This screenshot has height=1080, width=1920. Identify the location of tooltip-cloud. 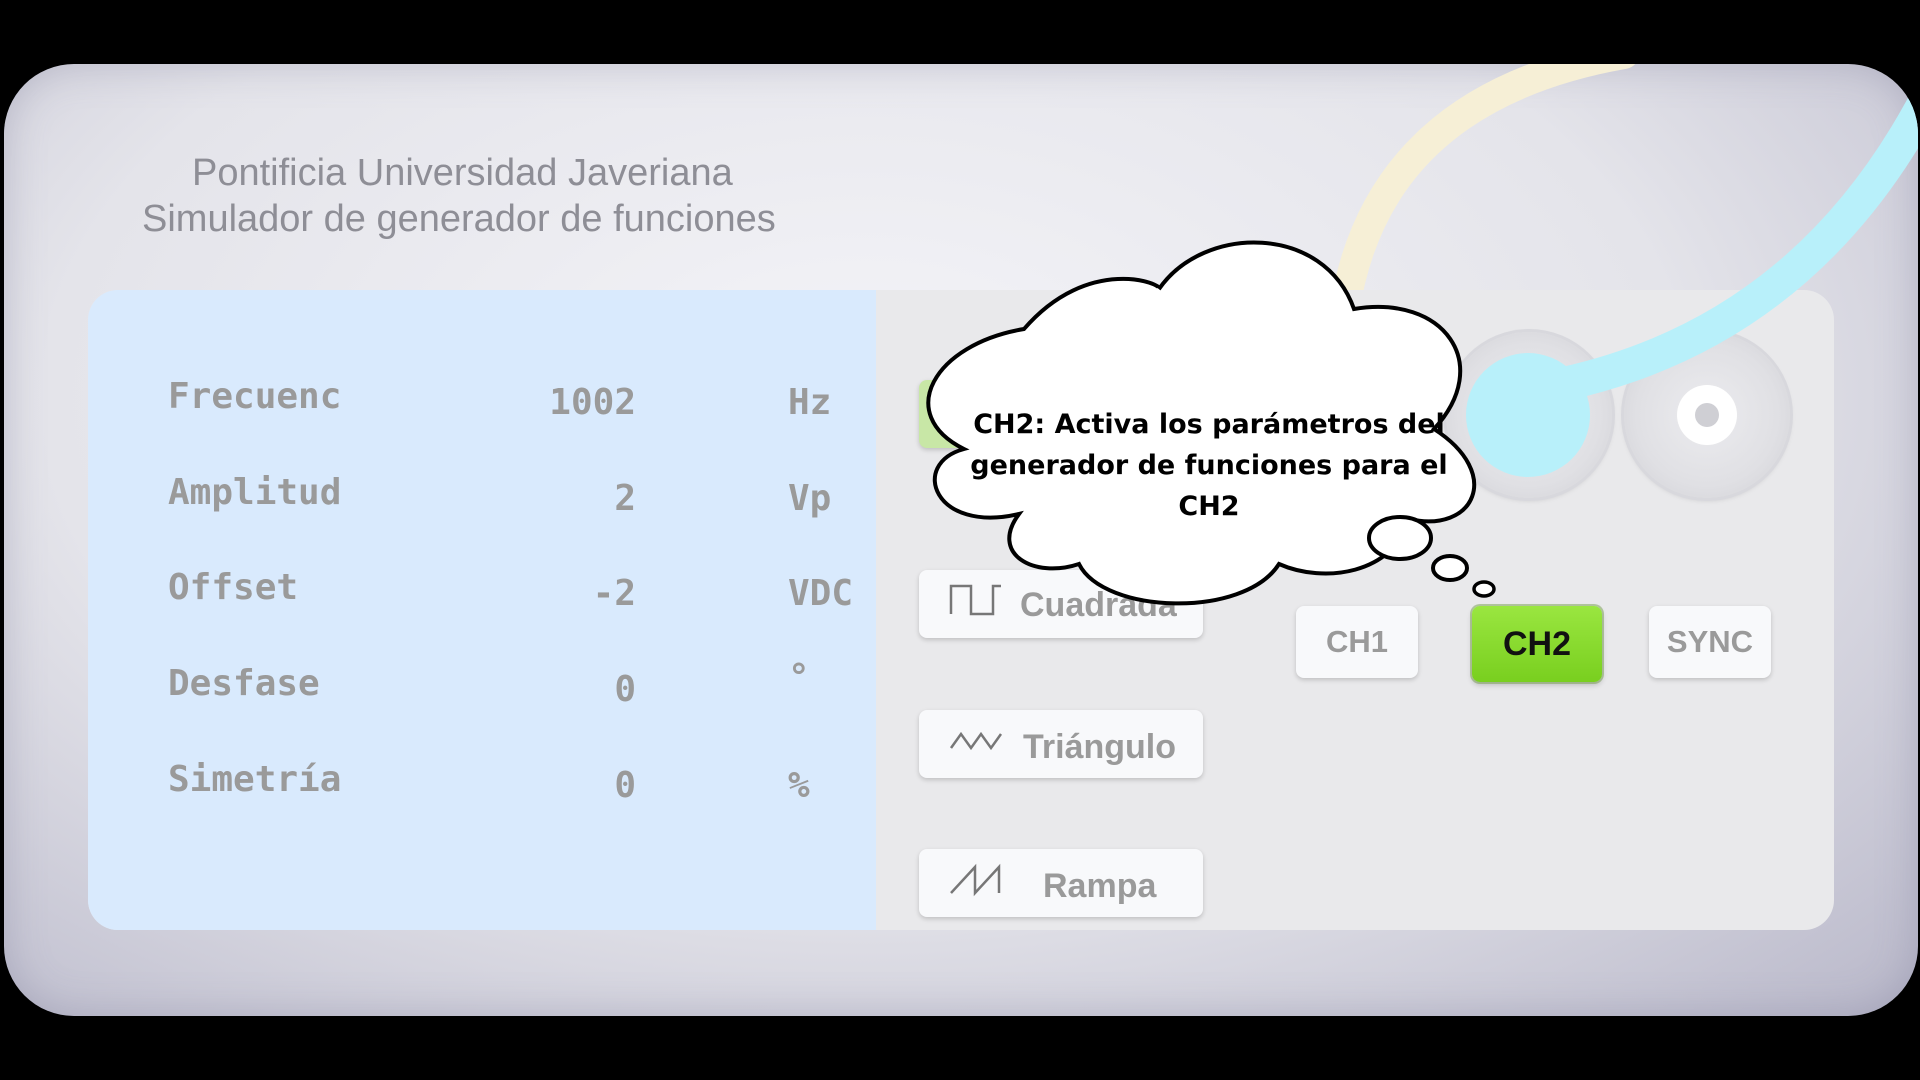
(1211, 423).